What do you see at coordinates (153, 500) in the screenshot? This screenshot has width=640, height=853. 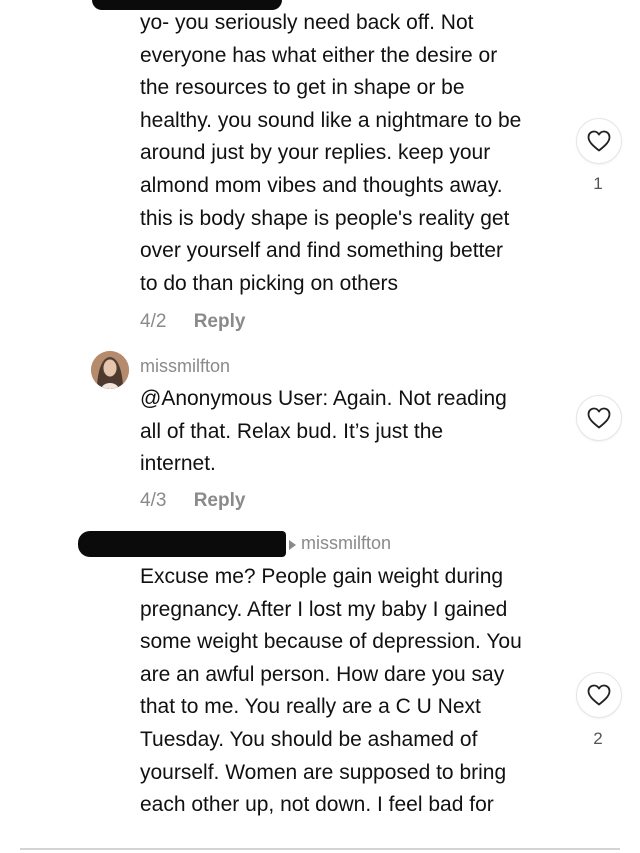 I see `comment-date: 4/3` at bounding box center [153, 500].